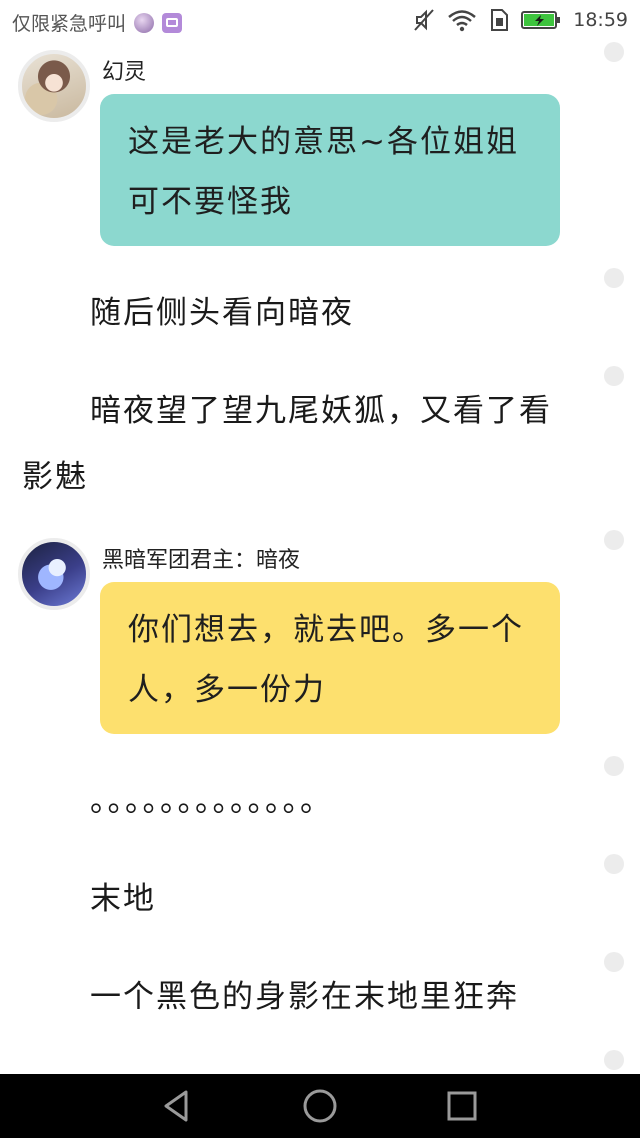  Describe the element at coordinates (462, 21) in the screenshot. I see `wifi-icon` at that location.